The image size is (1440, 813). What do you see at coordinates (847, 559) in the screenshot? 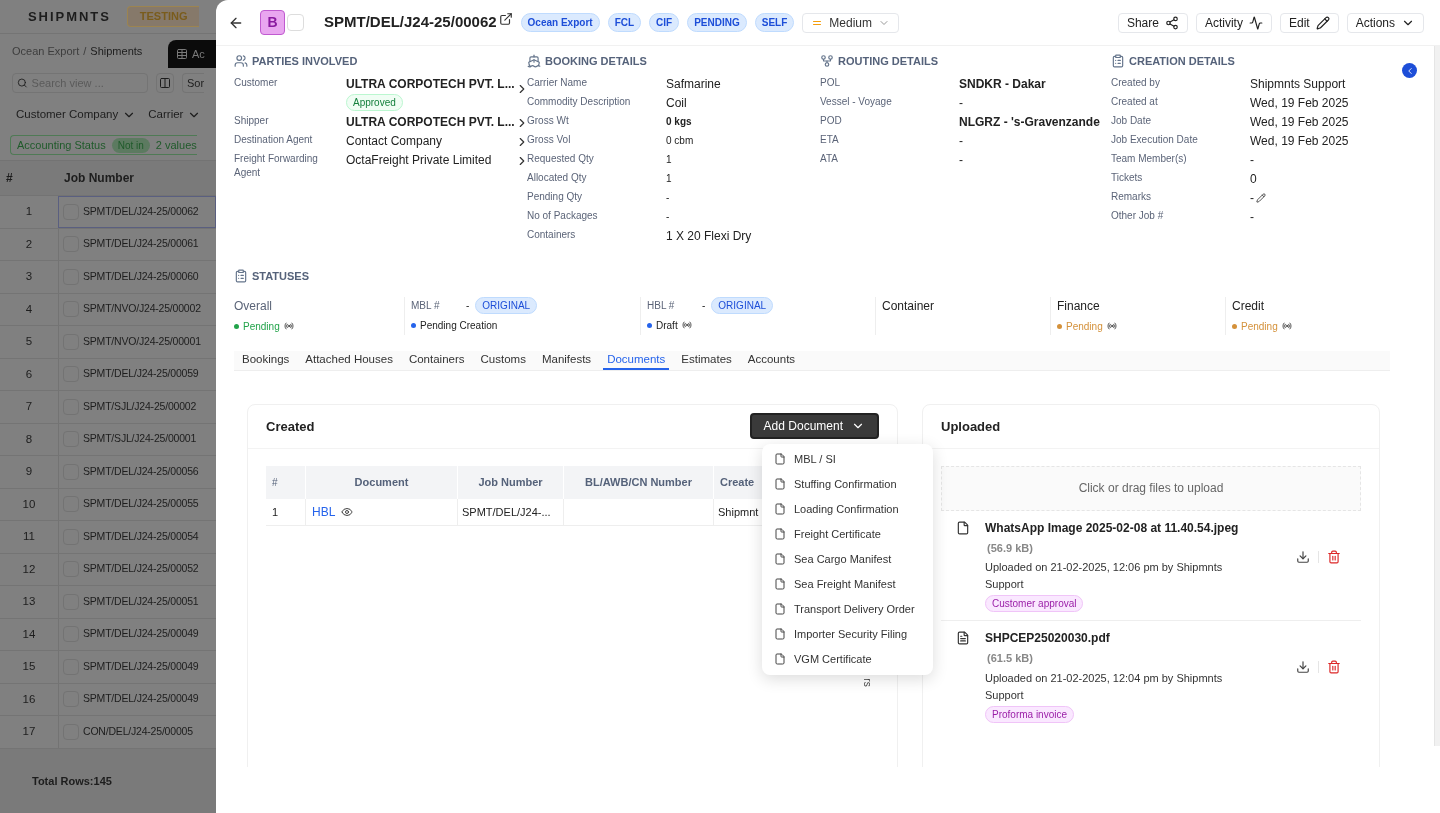
I see `menu-item: Sea Cargo Manifest` at bounding box center [847, 559].